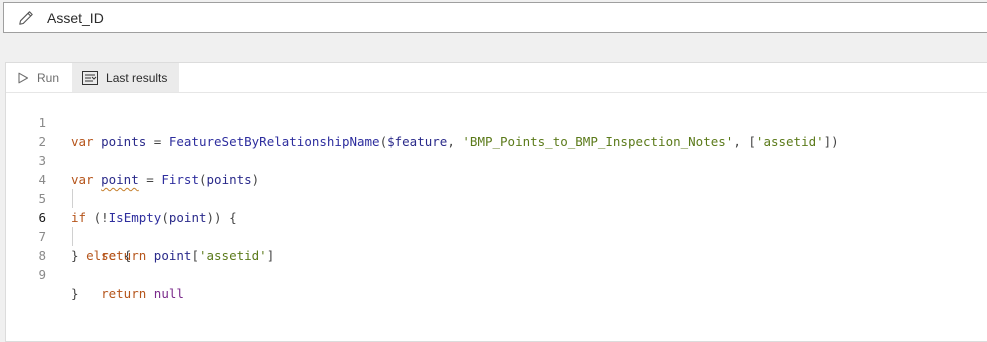 Image resolution: width=987 pixels, height=342 pixels. What do you see at coordinates (23, 77) in the screenshot?
I see `play-icon` at bounding box center [23, 77].